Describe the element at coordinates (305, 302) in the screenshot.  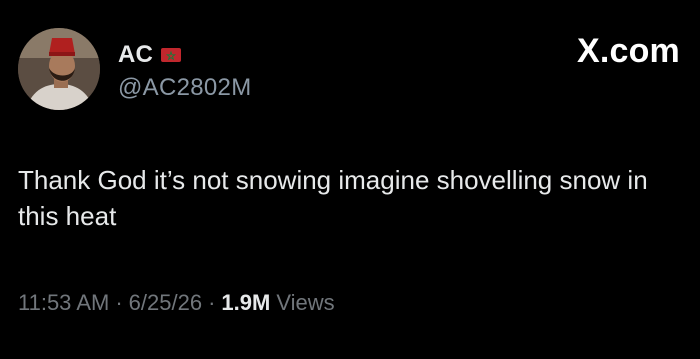
I see `views-label: Views` at that location.